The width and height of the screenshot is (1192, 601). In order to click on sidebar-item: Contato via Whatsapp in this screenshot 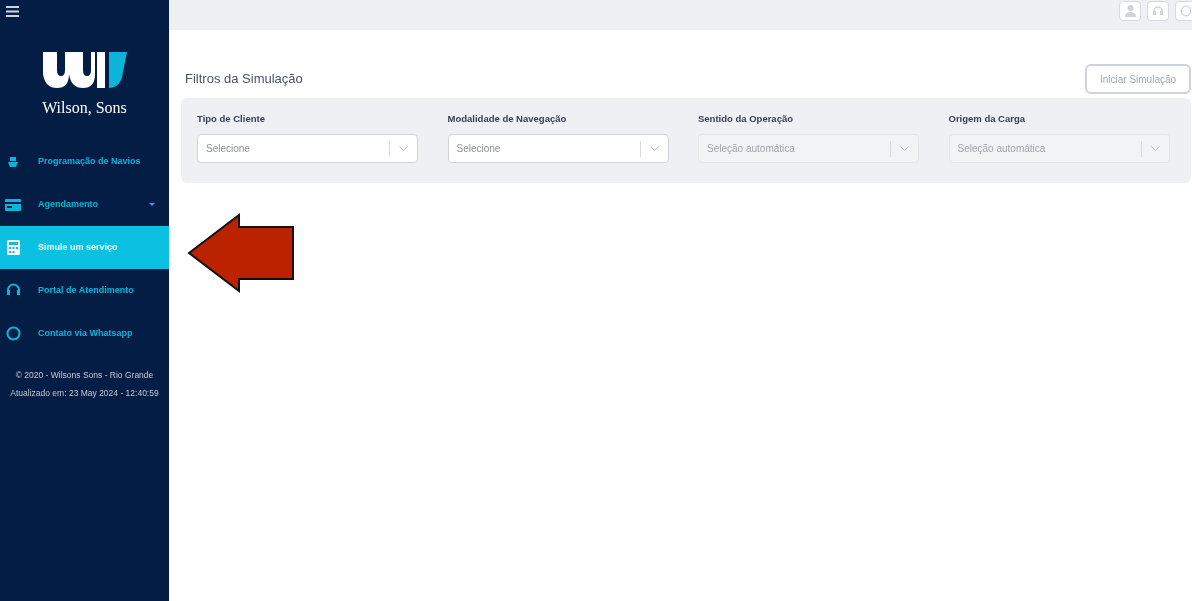, I will do `click(84, 333)`.